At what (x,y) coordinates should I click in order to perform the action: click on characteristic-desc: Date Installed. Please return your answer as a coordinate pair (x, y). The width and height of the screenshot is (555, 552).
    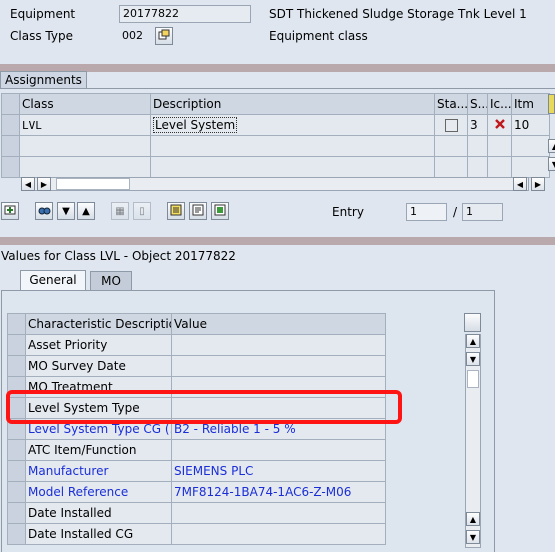
    Looking at the image, I should click on (98, 513).